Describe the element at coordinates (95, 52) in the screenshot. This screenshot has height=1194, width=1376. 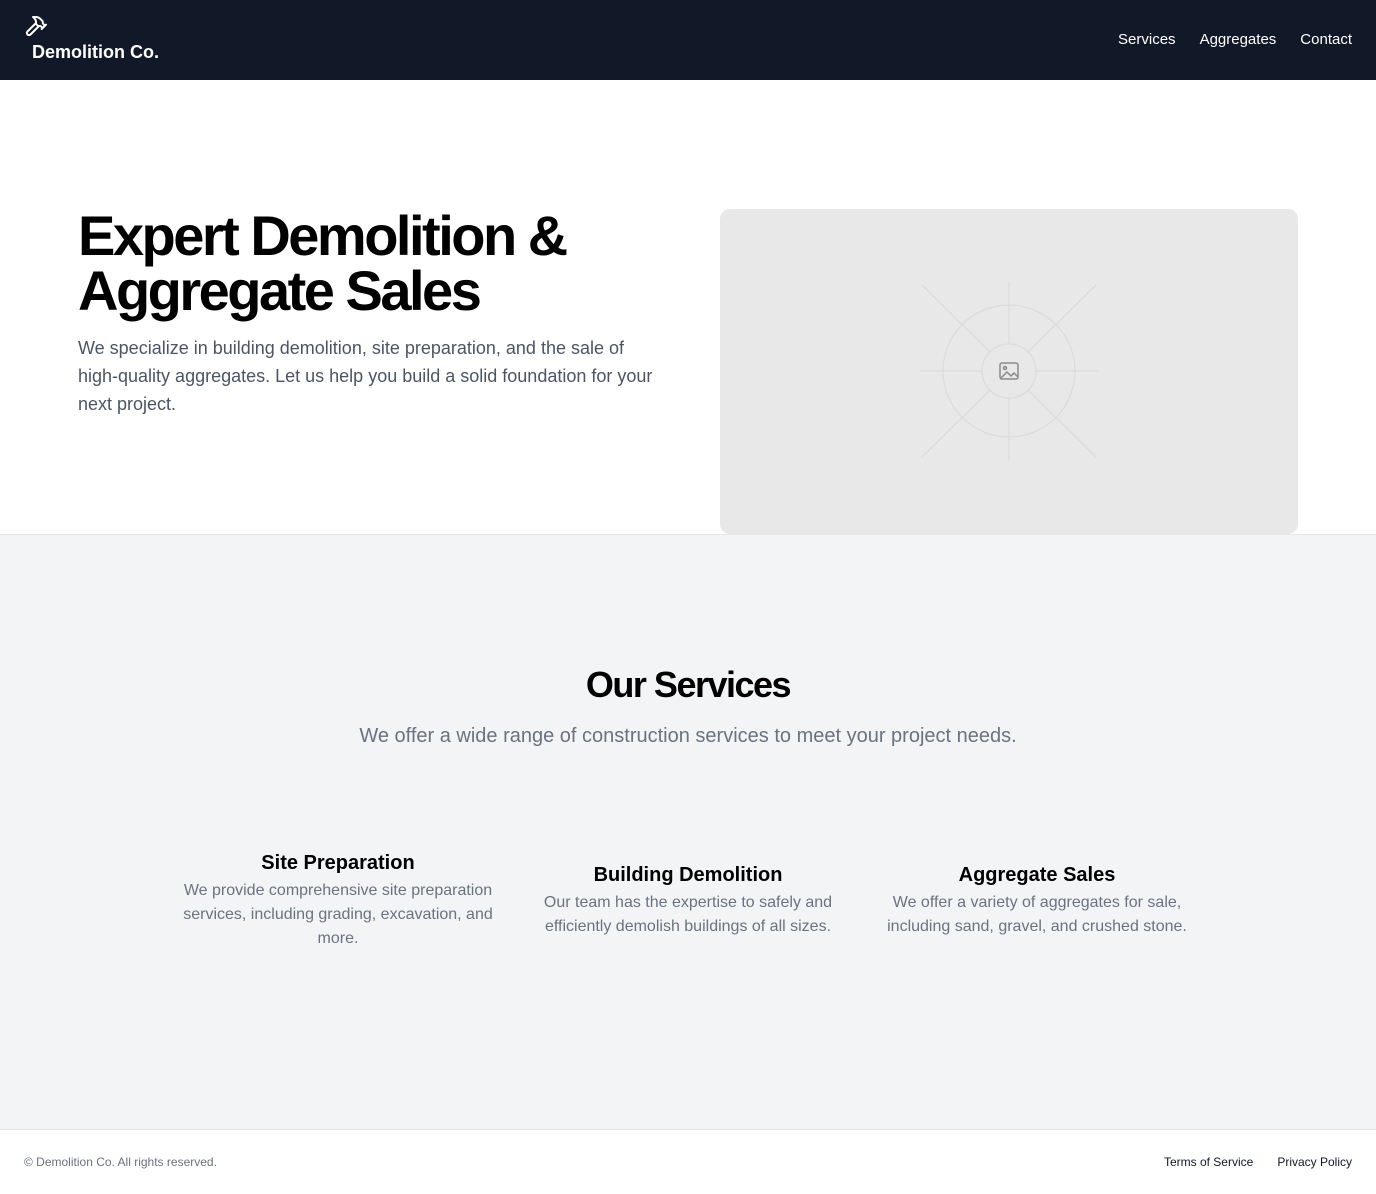
I see `brand-name: Demolition Co.` at that location.